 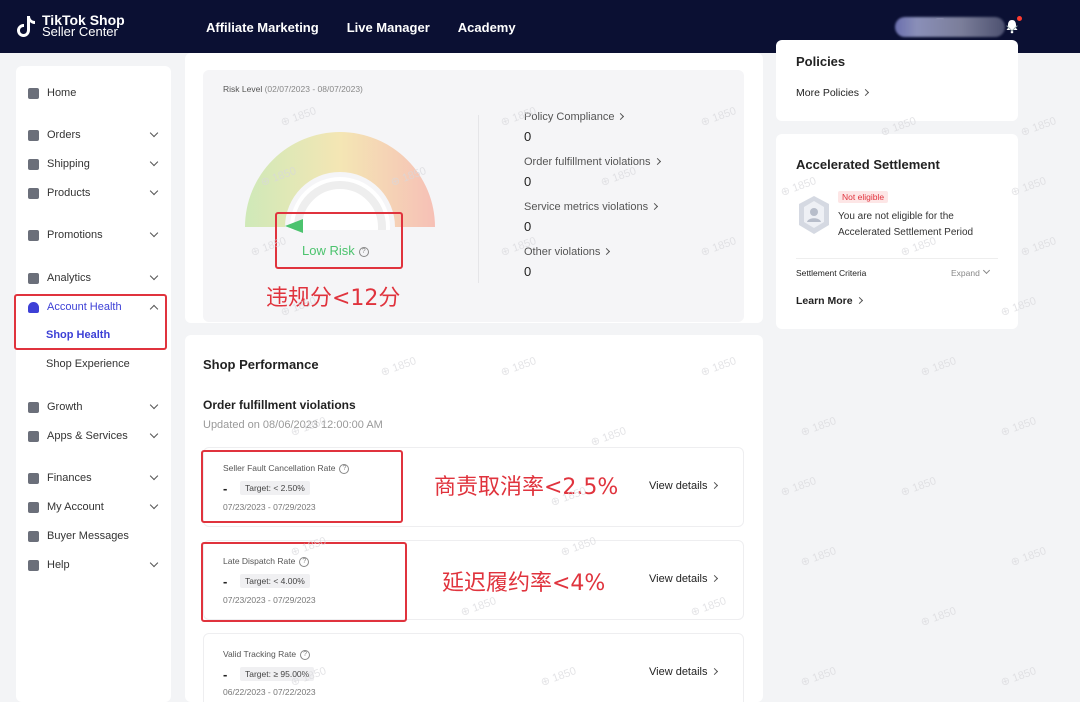 I want to click on account-avatar, so click(x=950, y=27).